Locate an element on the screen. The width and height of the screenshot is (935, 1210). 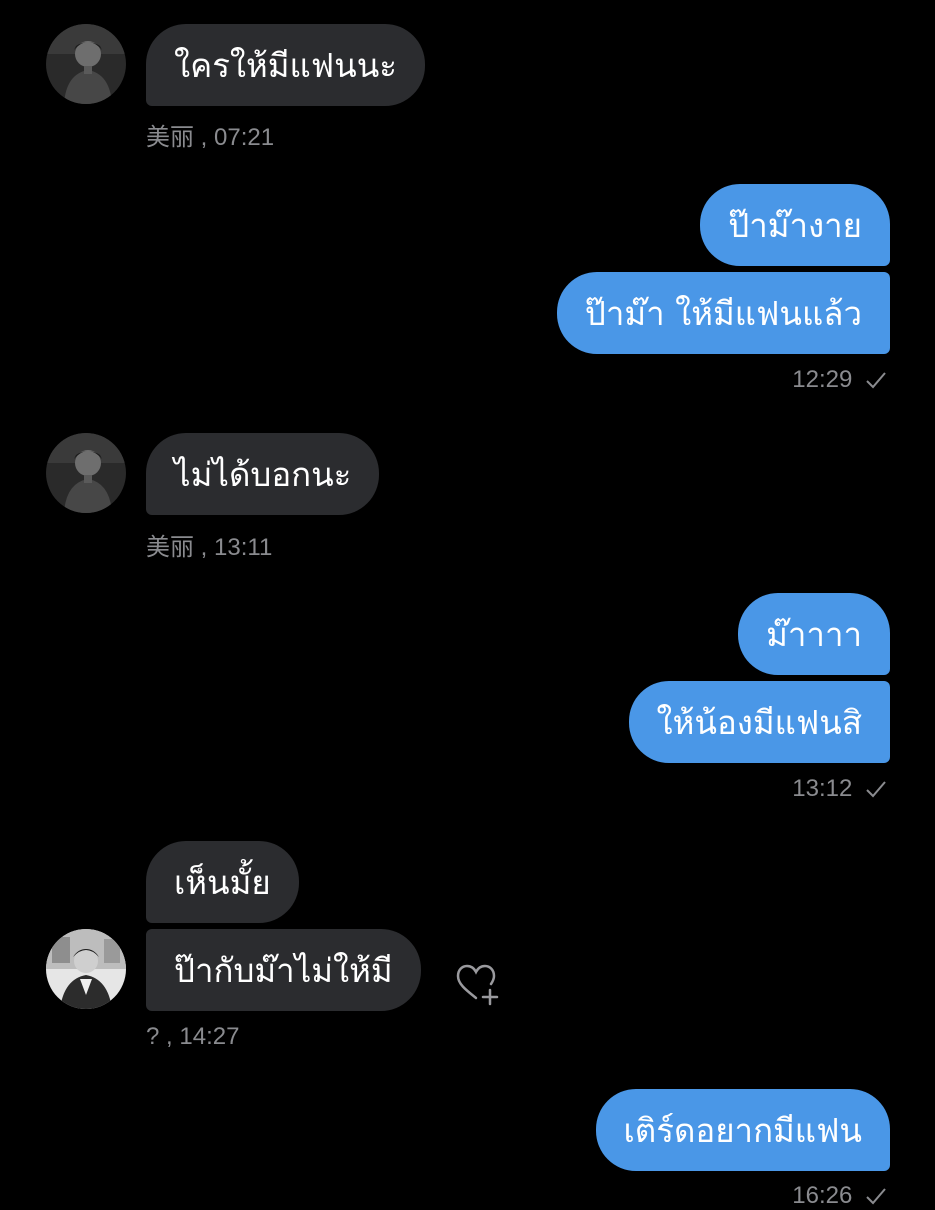
message-bubble-outgoing: ป๊าม๊างาย is located at coordinates (795, 225).